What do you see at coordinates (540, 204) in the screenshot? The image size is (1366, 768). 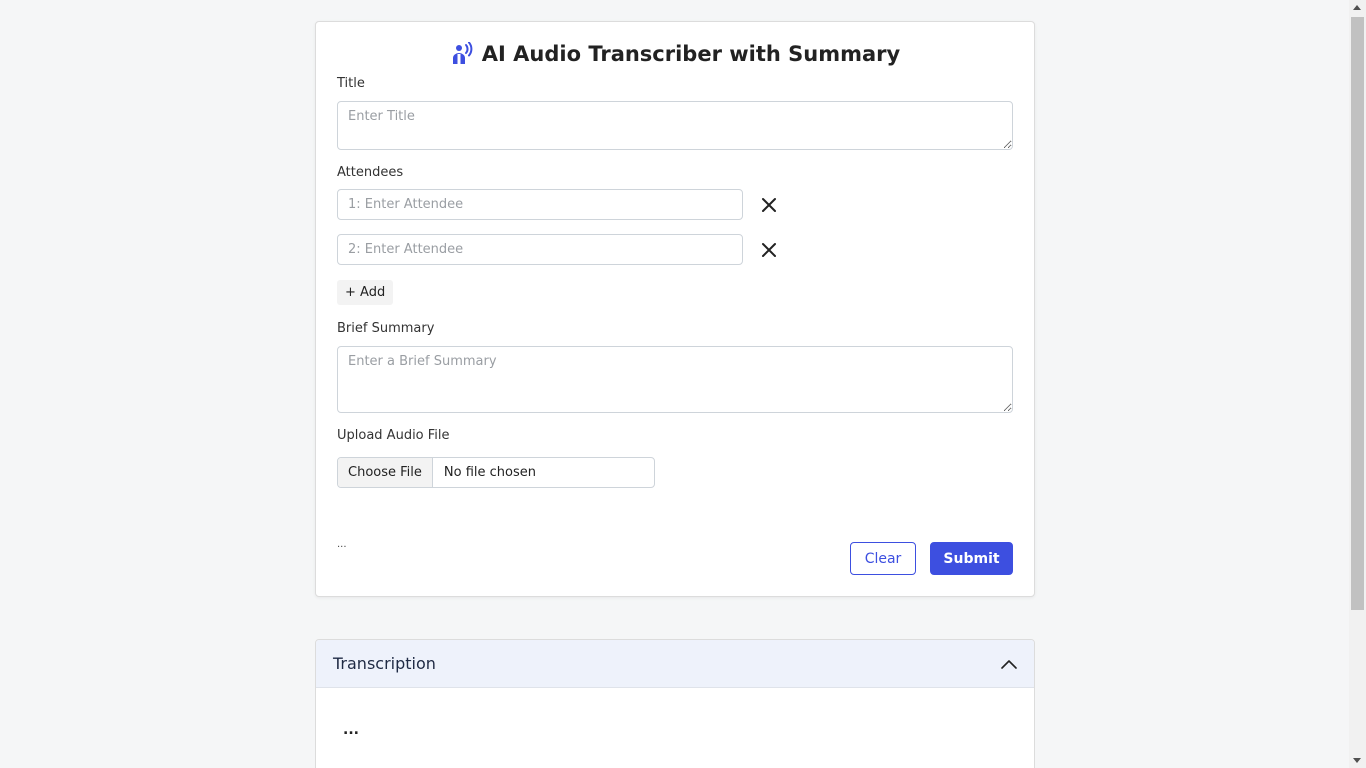 I see `attendee-1-input` at bounding box center [540, 204].